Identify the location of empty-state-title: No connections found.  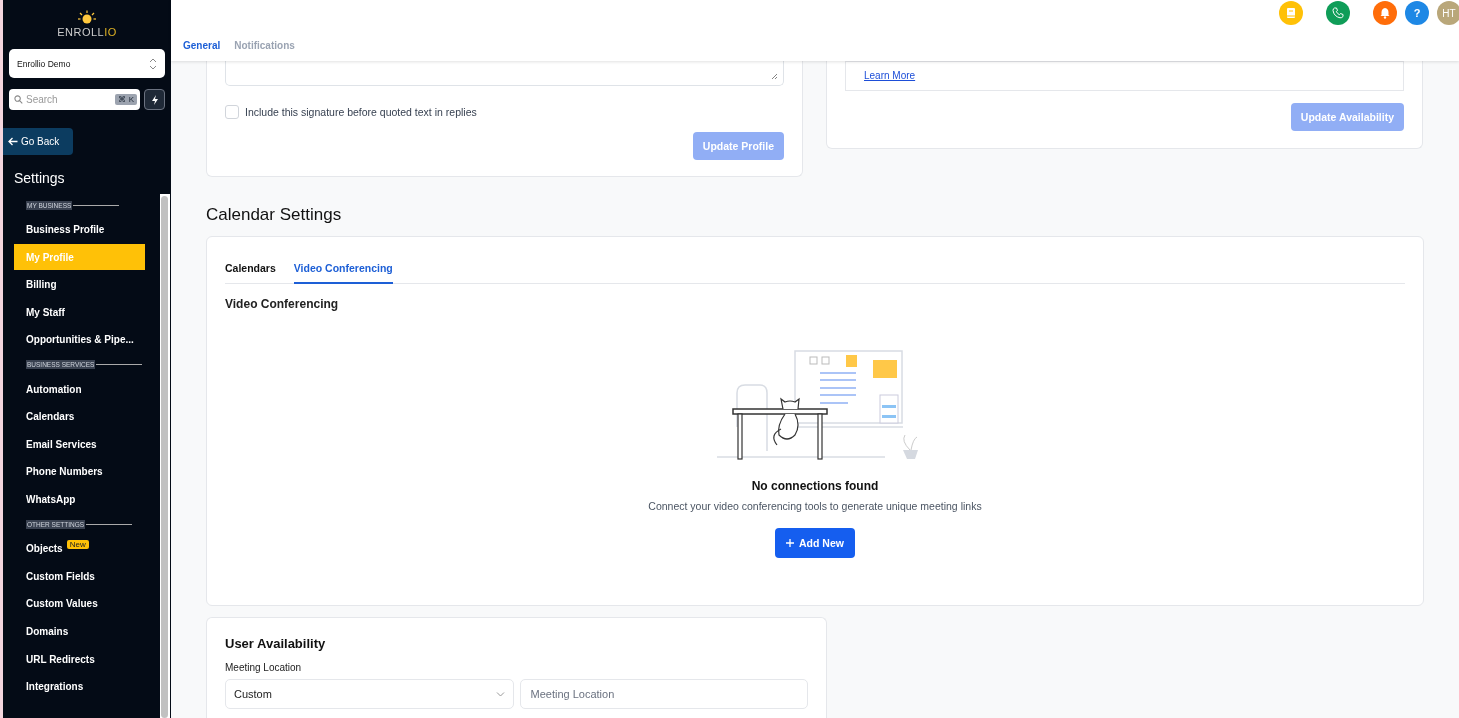
(815, 486).